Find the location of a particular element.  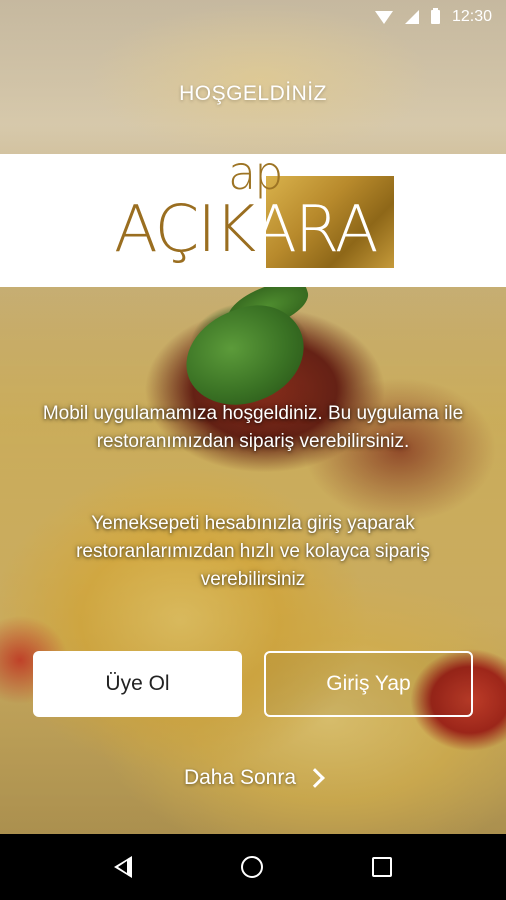

logo-superscript: ap is located at coordinates (255, 173).